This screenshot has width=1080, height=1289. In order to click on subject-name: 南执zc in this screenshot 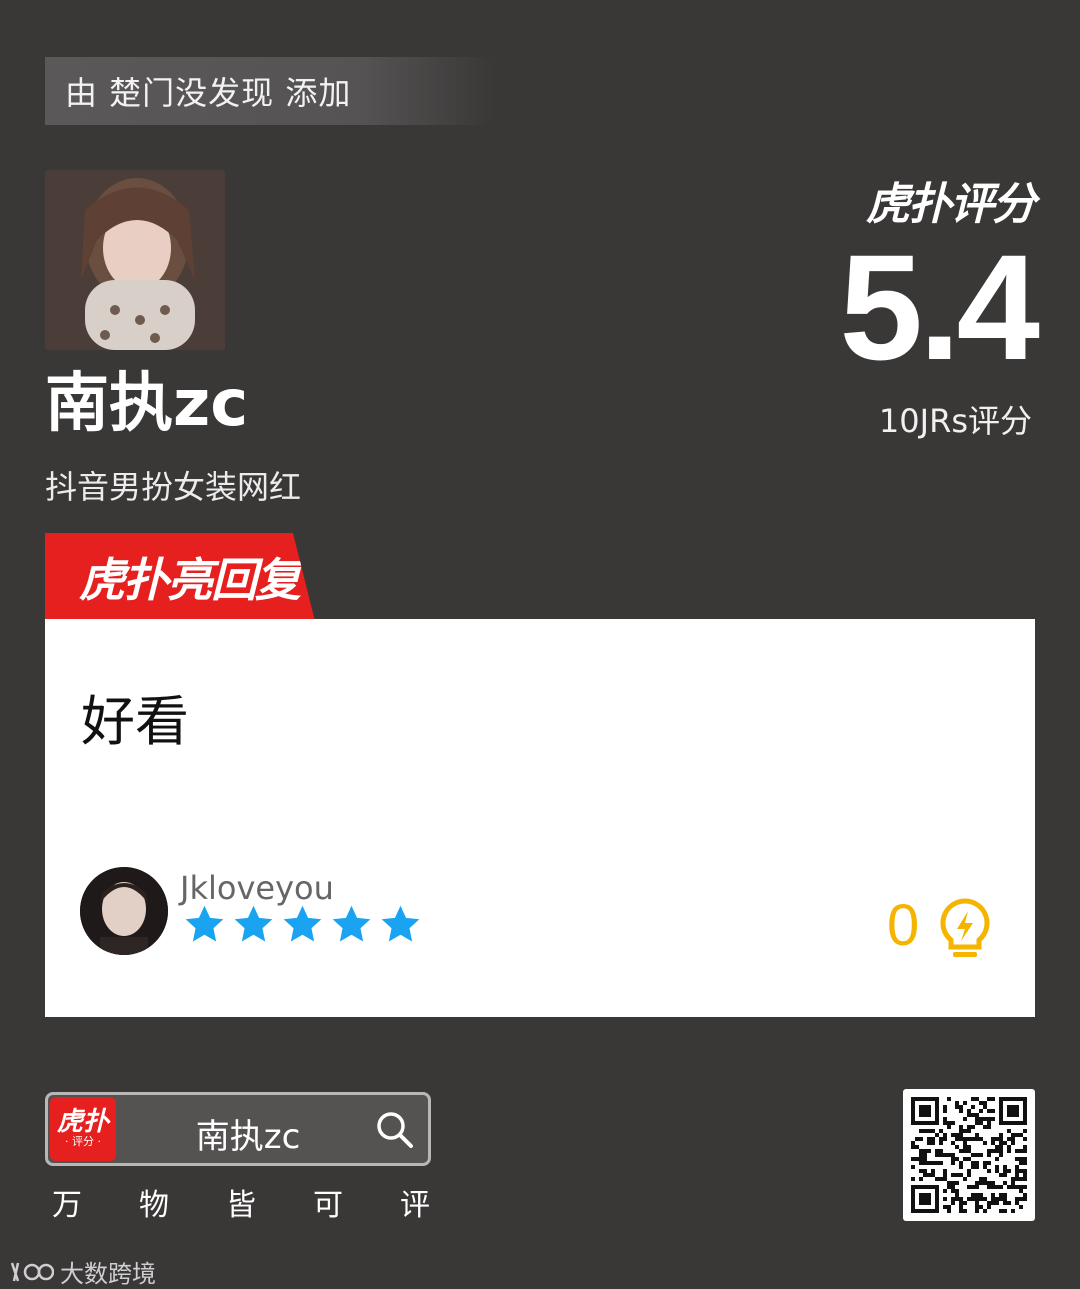, I will do `click(147, 404)`.